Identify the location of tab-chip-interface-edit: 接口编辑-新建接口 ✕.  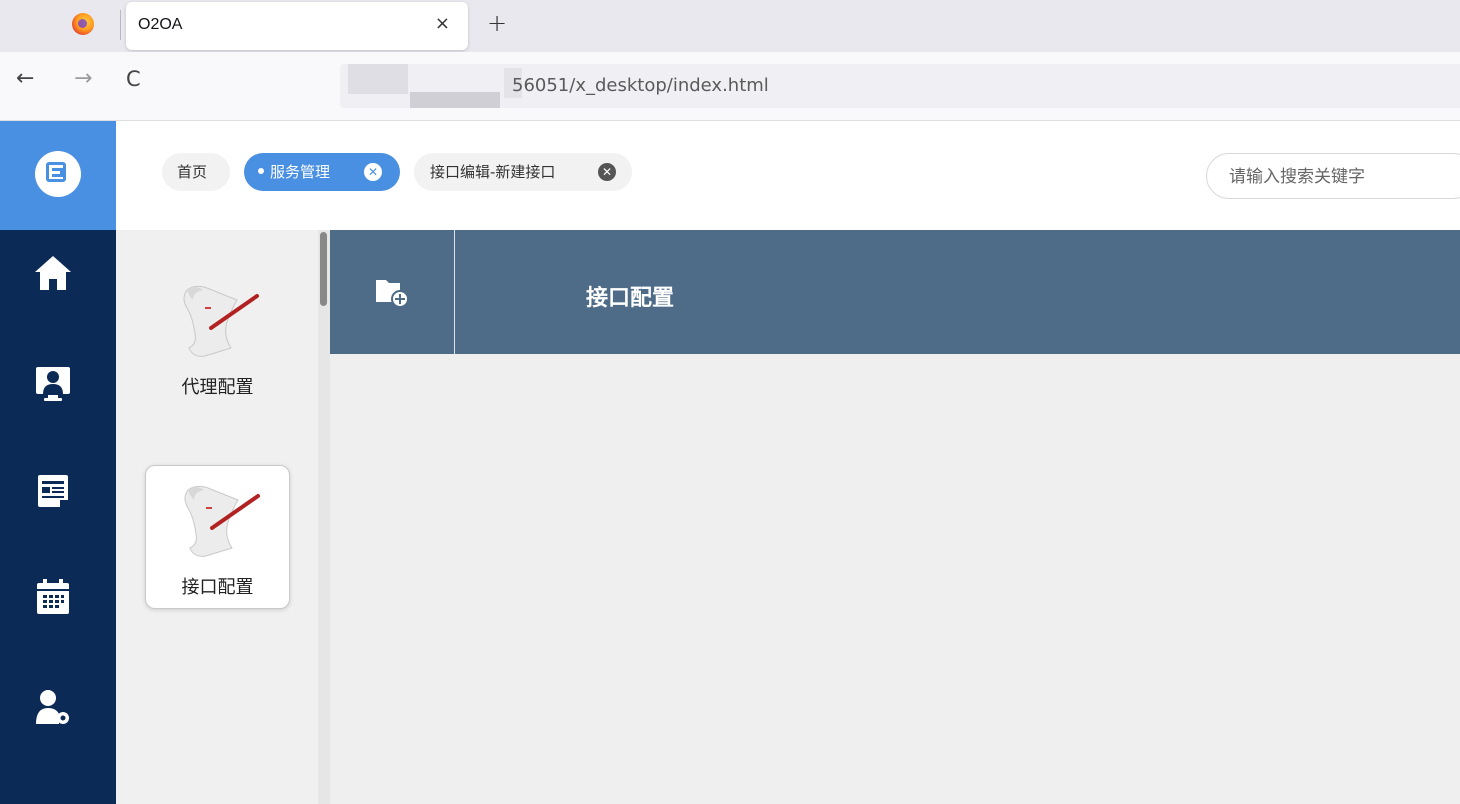
(523, 172).